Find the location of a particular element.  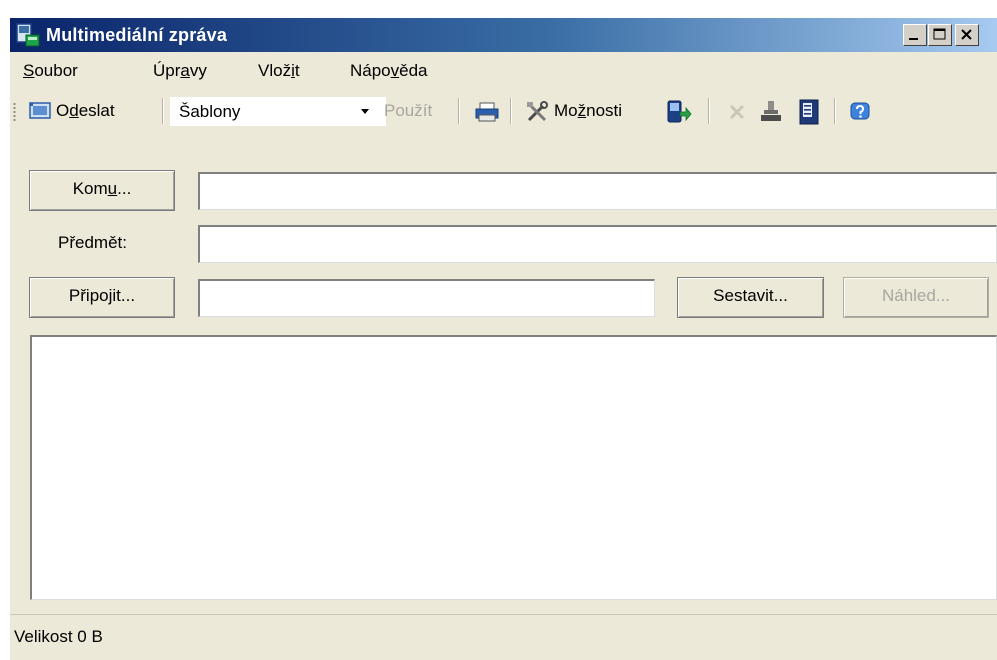

window-title: Multimediální zpráva is located at coordinates (137, 35).